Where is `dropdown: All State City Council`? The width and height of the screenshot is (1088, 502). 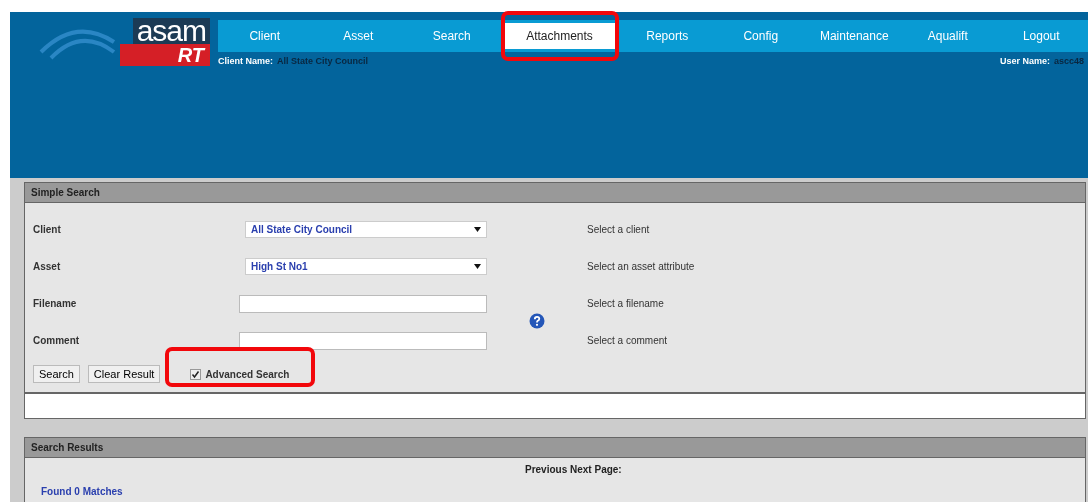
dropdown: All State City Council is located at coordinates (366, 229).